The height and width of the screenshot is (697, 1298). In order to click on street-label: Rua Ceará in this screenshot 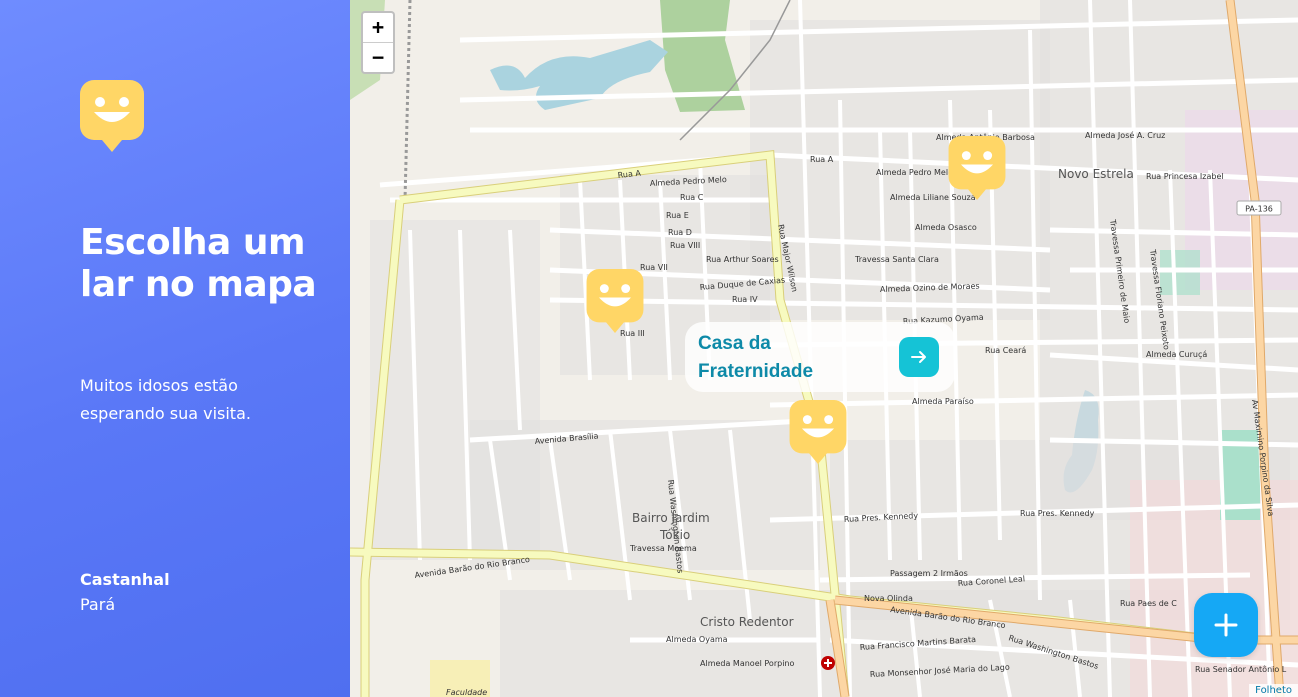, I will do `click(1005, 350)`.